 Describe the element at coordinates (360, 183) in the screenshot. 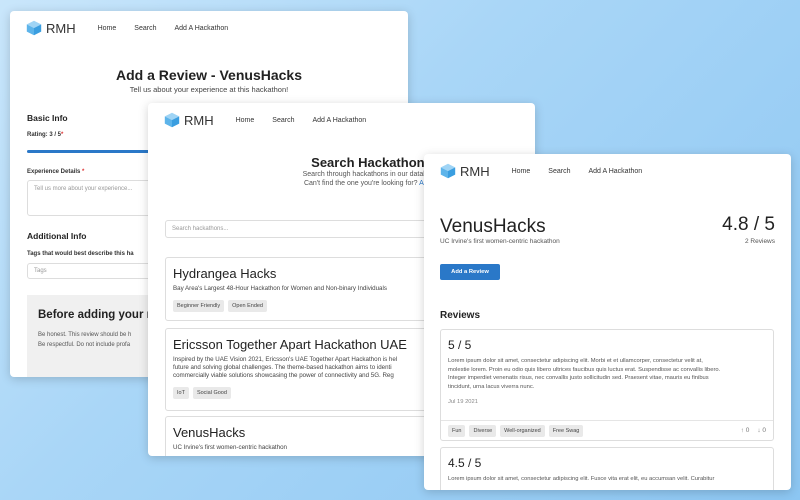

I see `subtitle-text: Can't find the one you're looking for?` at that location.